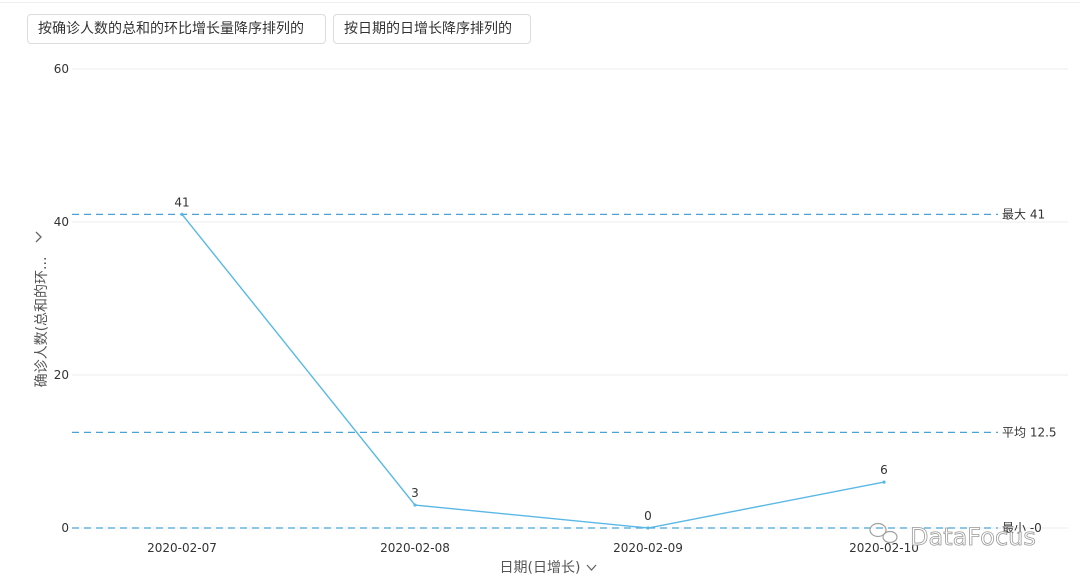  I want to click on x-tick-label: 2020-02-08, so click(415, 548).